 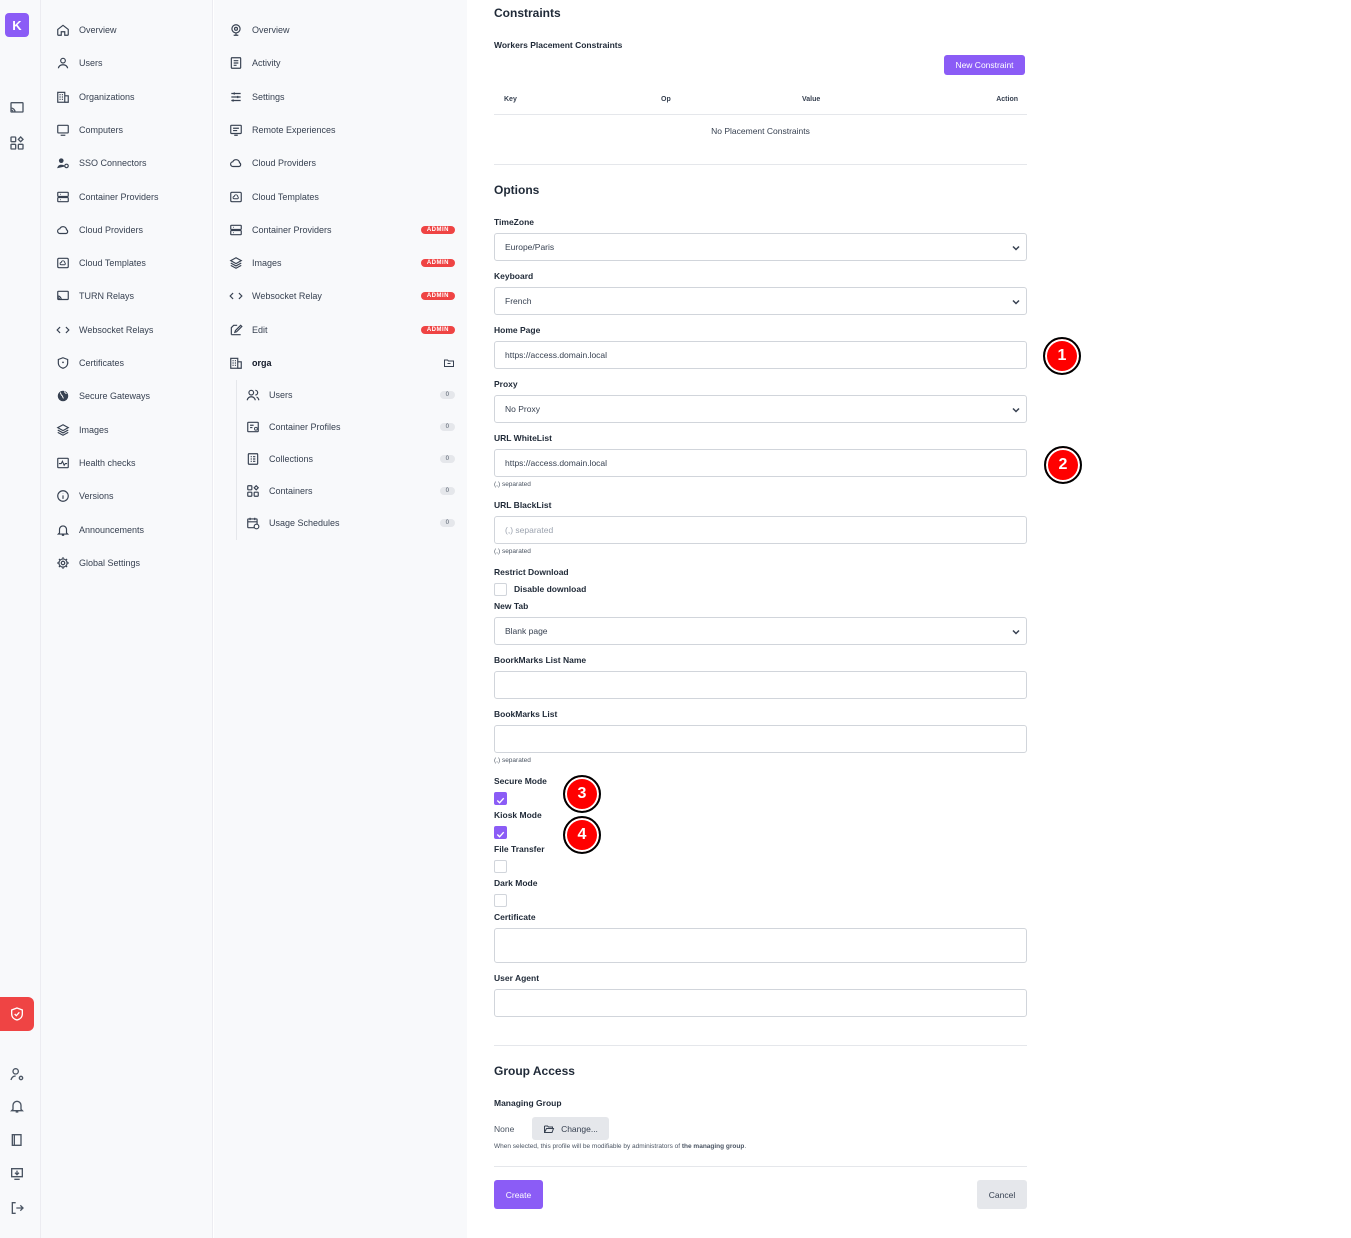 I want to click on nav-versions: Versions, so click(x=85, y=496).